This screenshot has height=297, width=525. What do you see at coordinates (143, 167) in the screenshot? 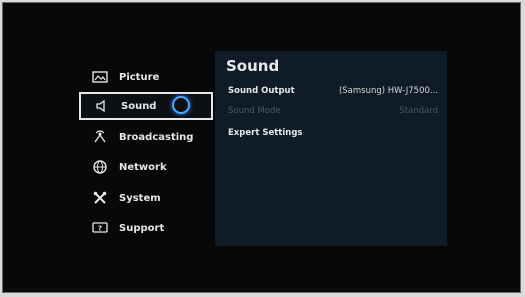
I see `menu-item-label: Network` at bounding box center [143, 167].